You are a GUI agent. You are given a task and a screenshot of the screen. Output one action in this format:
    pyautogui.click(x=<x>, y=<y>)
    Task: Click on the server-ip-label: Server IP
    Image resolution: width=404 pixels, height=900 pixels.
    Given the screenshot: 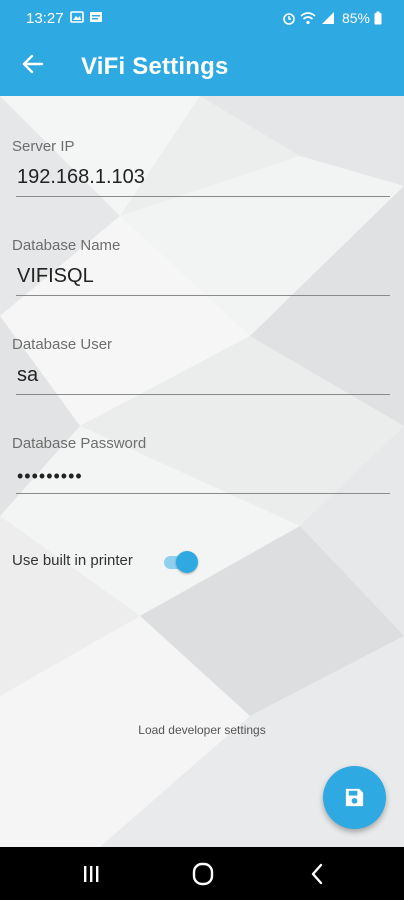 What is the action you would take?
    pyautogui.click(x=43, y=146)
    